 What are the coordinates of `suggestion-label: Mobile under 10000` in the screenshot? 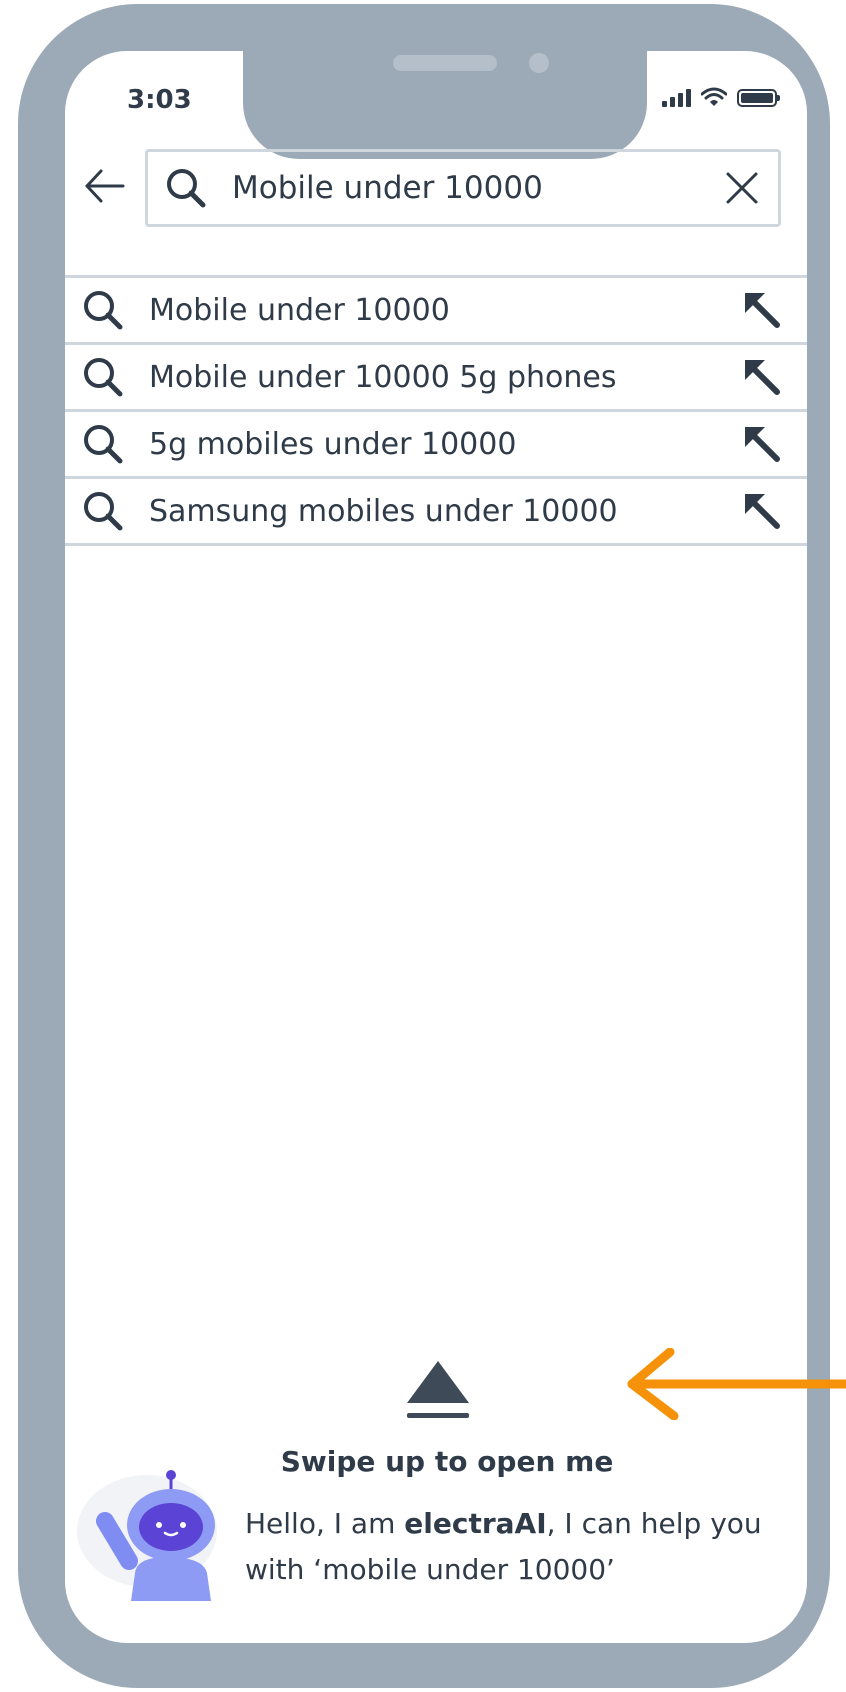 It's located at (299, 310).